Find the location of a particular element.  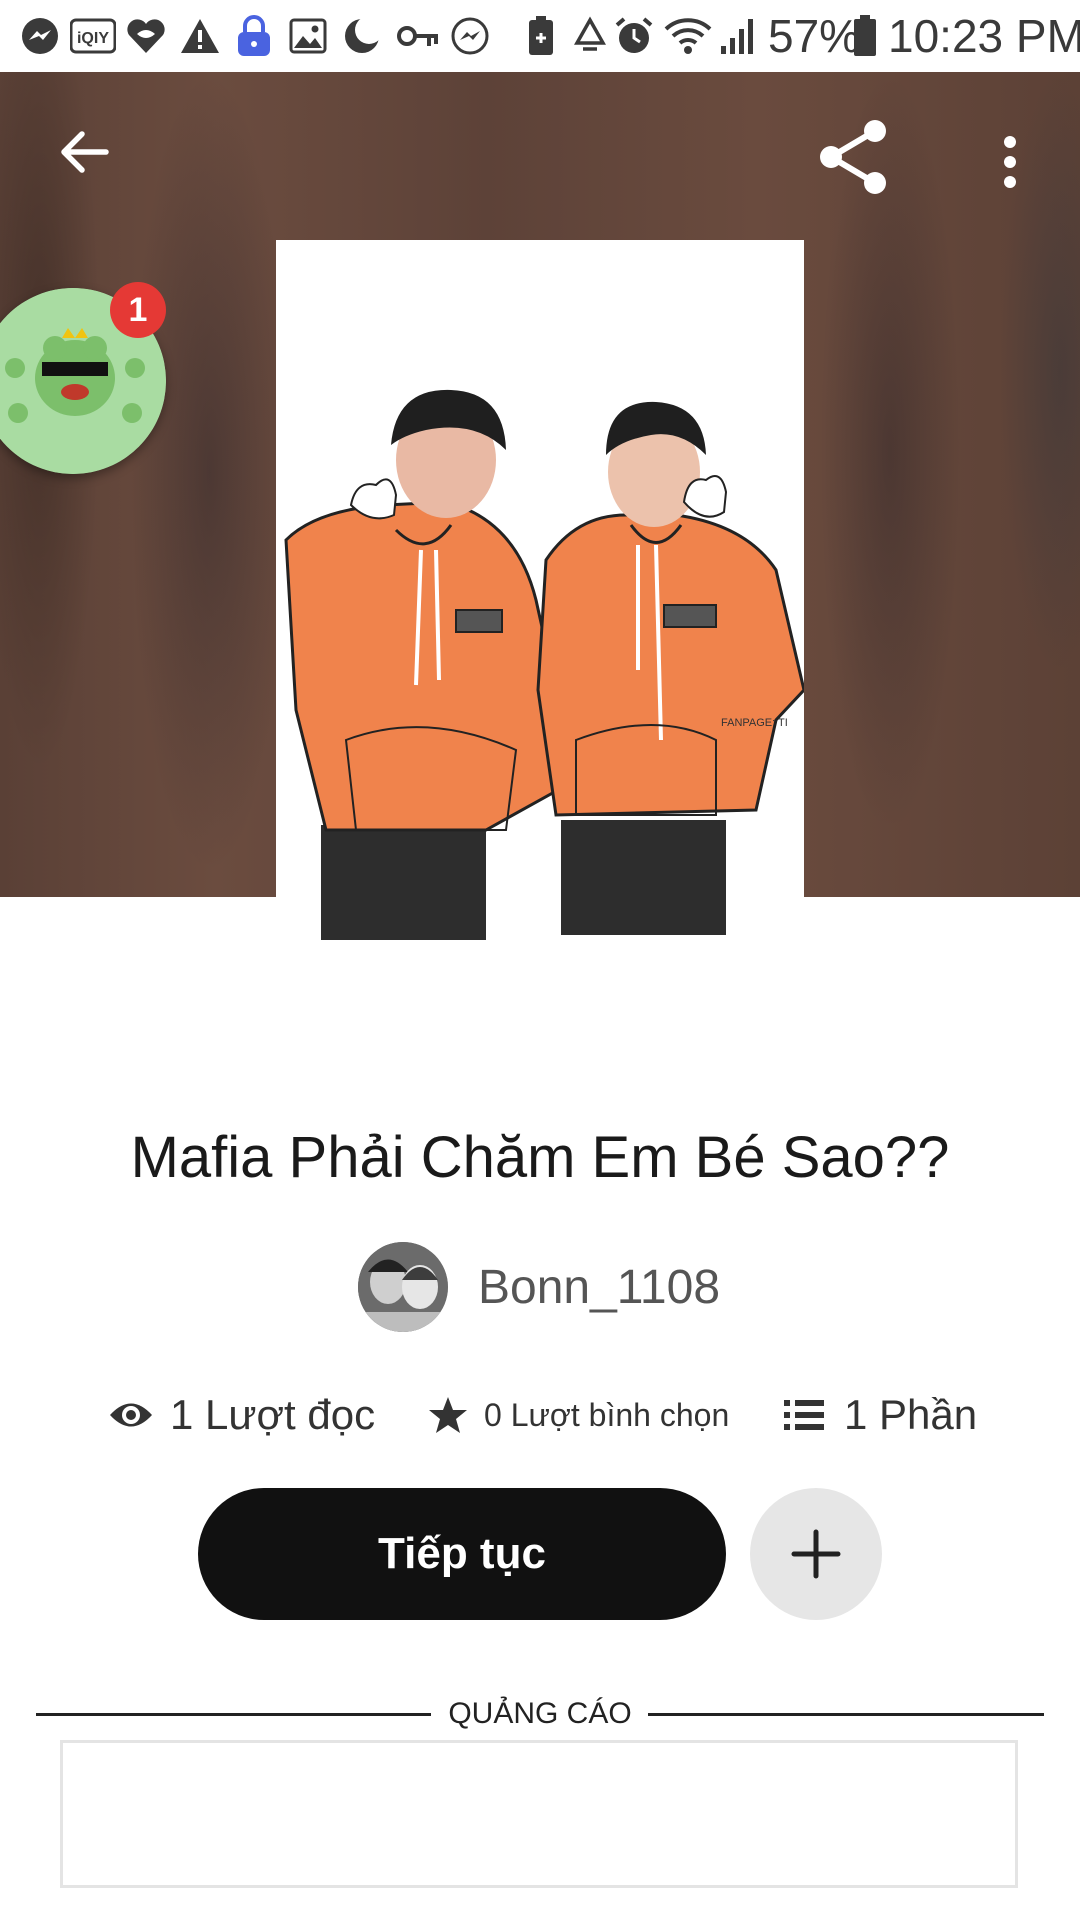

reads-stat: 1 Lượt đọc is located at coordinates (241, 1415).